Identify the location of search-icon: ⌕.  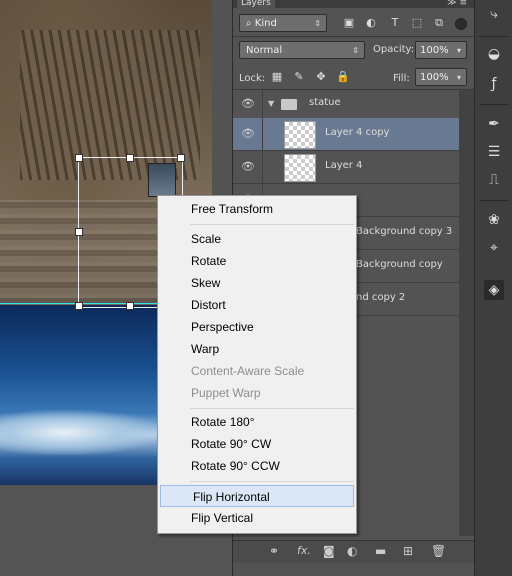
(250, 23).